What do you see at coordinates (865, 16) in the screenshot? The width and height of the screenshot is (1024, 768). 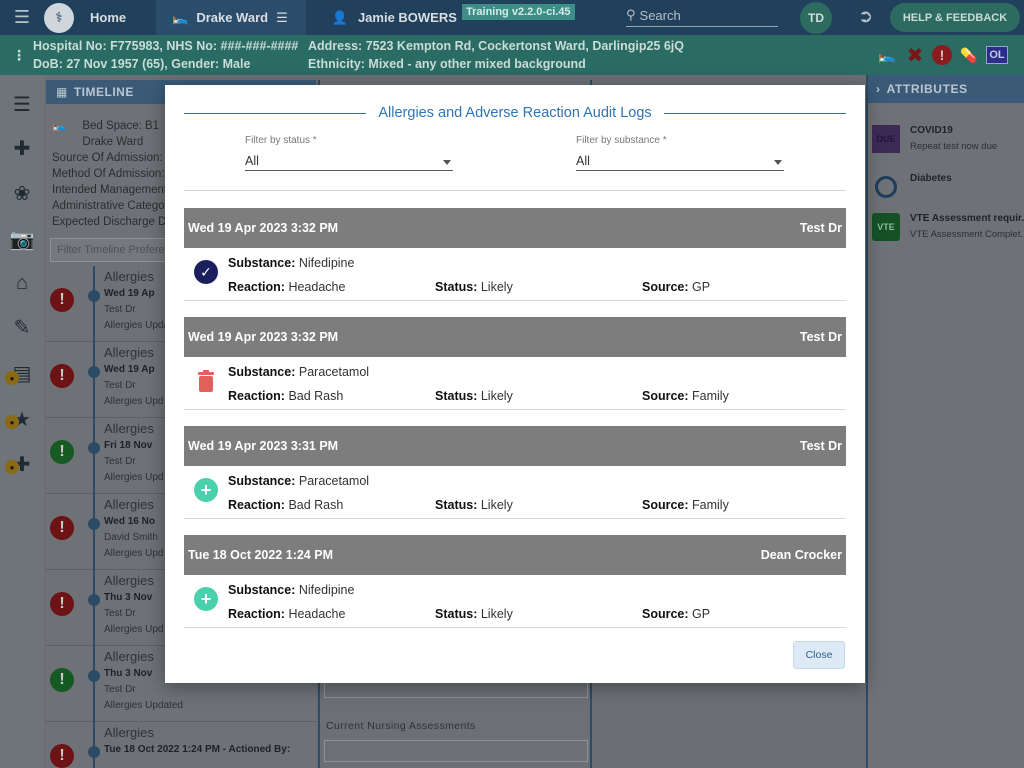 I see `logout-icon: ➲` at bounding box center [865, 16].